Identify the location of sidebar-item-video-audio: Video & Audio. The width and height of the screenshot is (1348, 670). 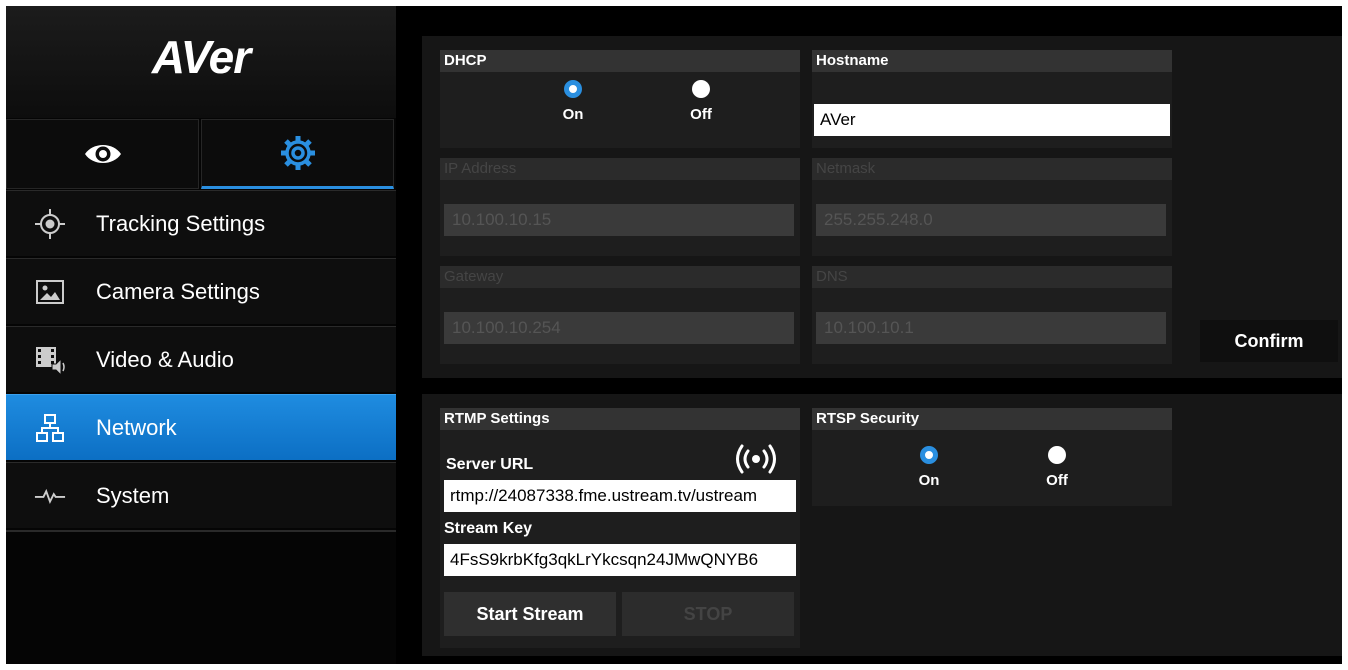
(201, 359).